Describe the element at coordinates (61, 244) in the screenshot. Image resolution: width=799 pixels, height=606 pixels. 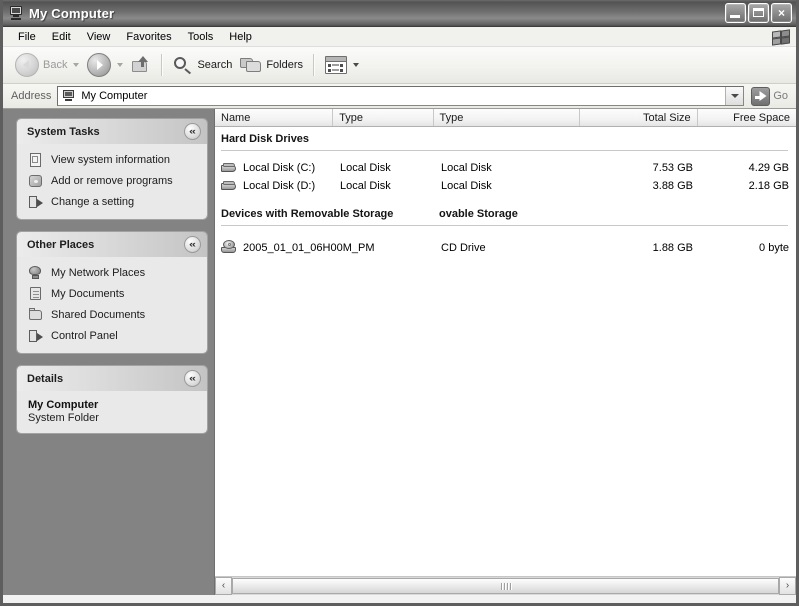
I see `panel-title-other-places: Other Places` at that location.